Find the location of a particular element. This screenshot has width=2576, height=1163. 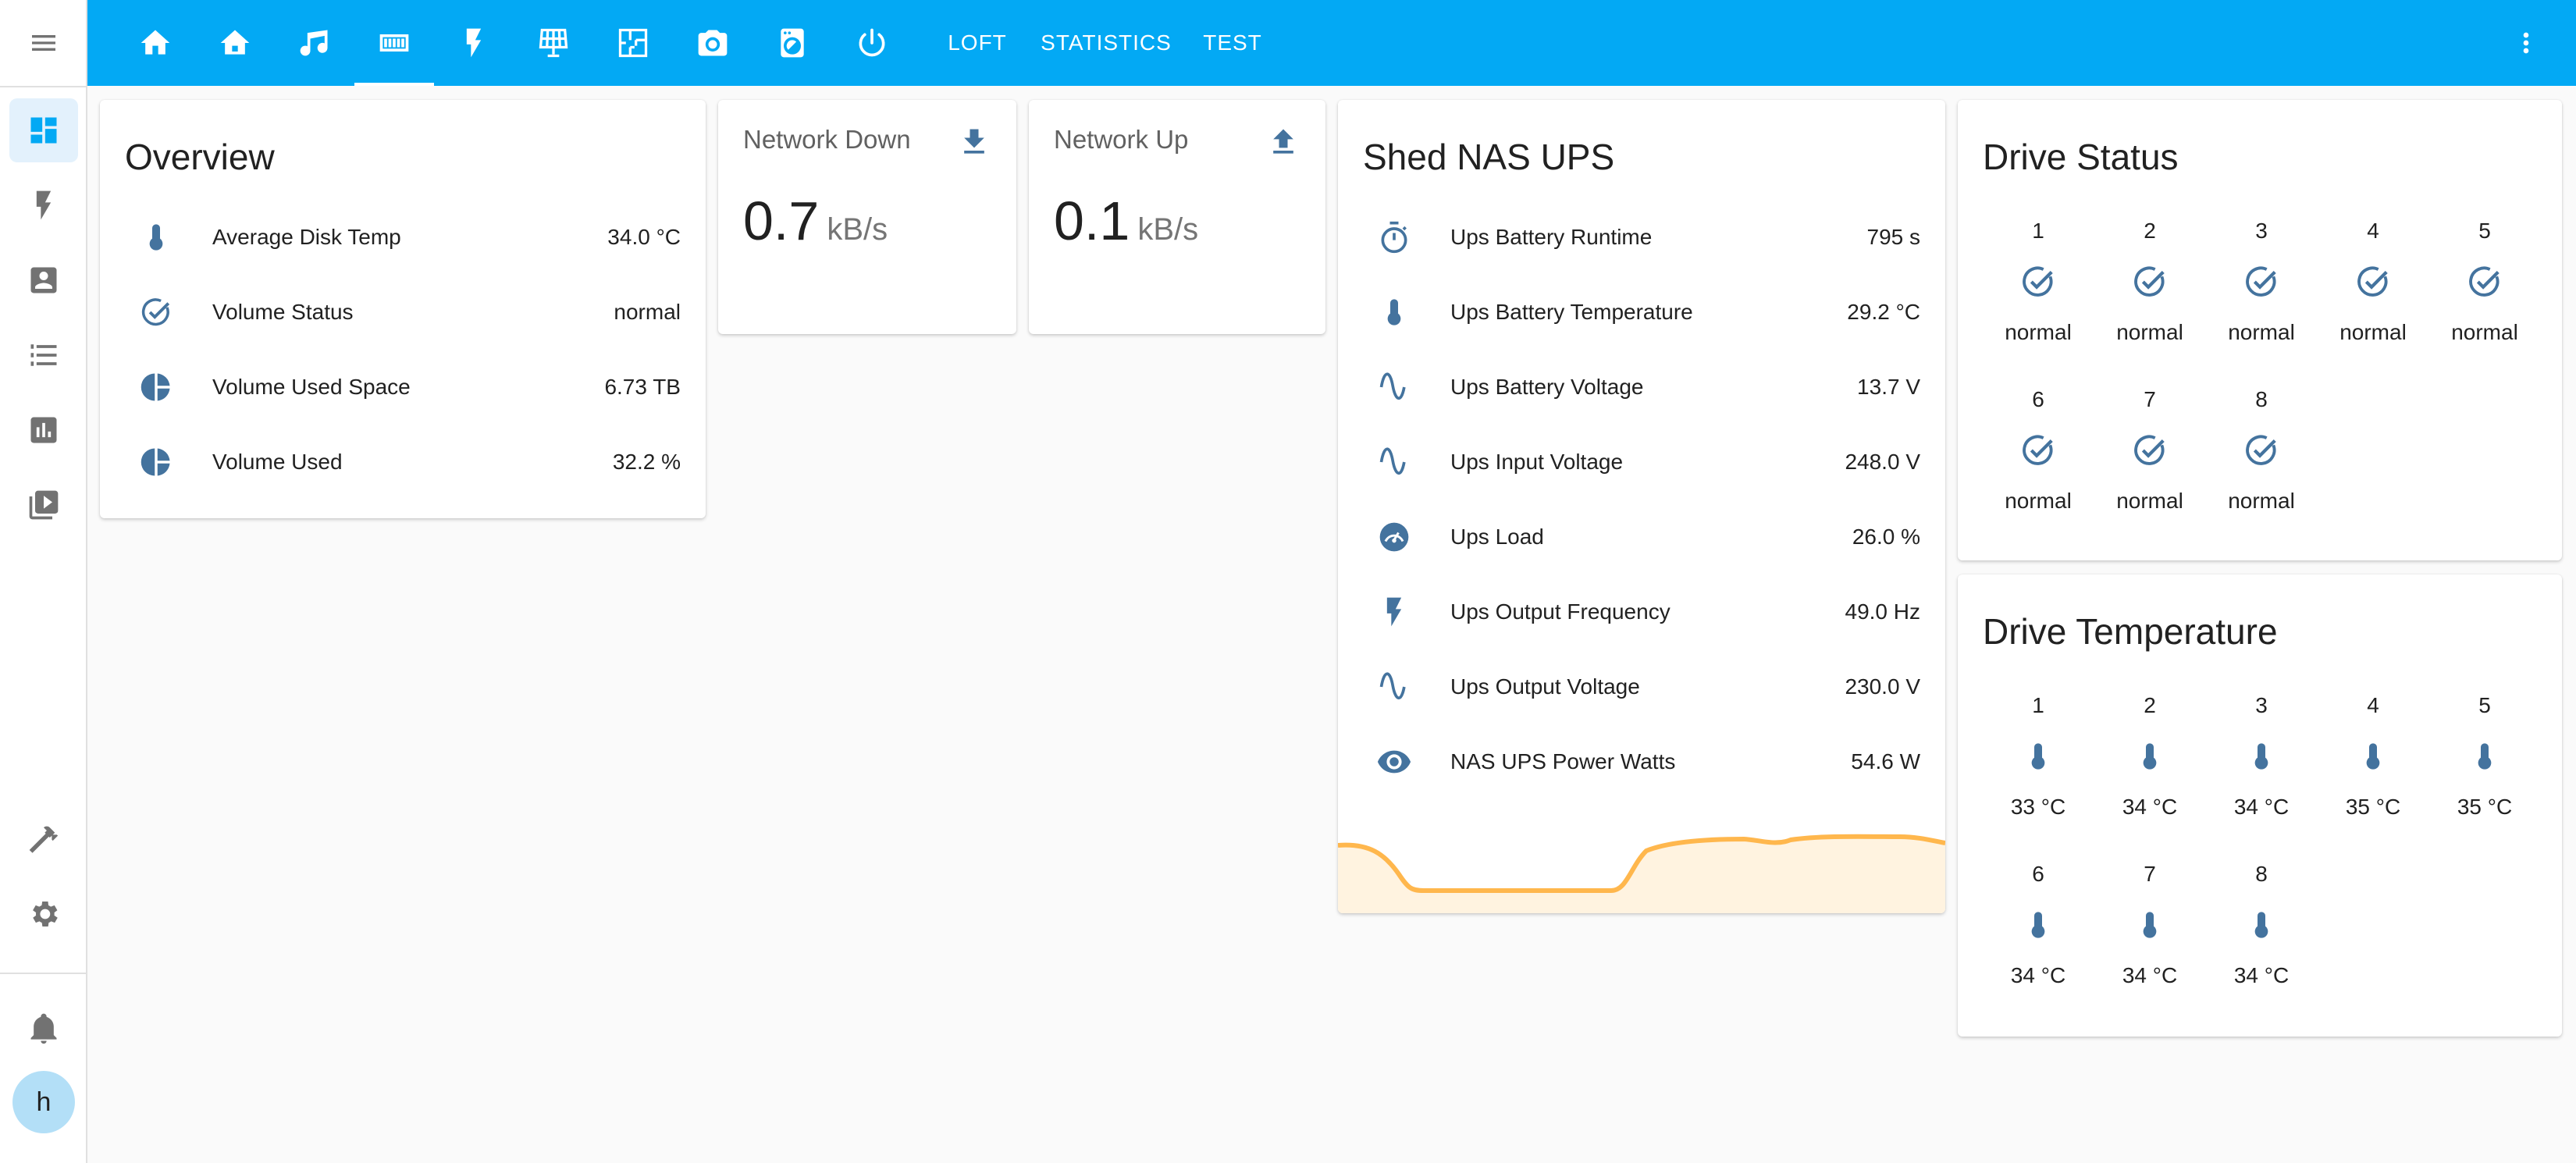

drive-value: 33 °C is located at coordinates (2038, 807).